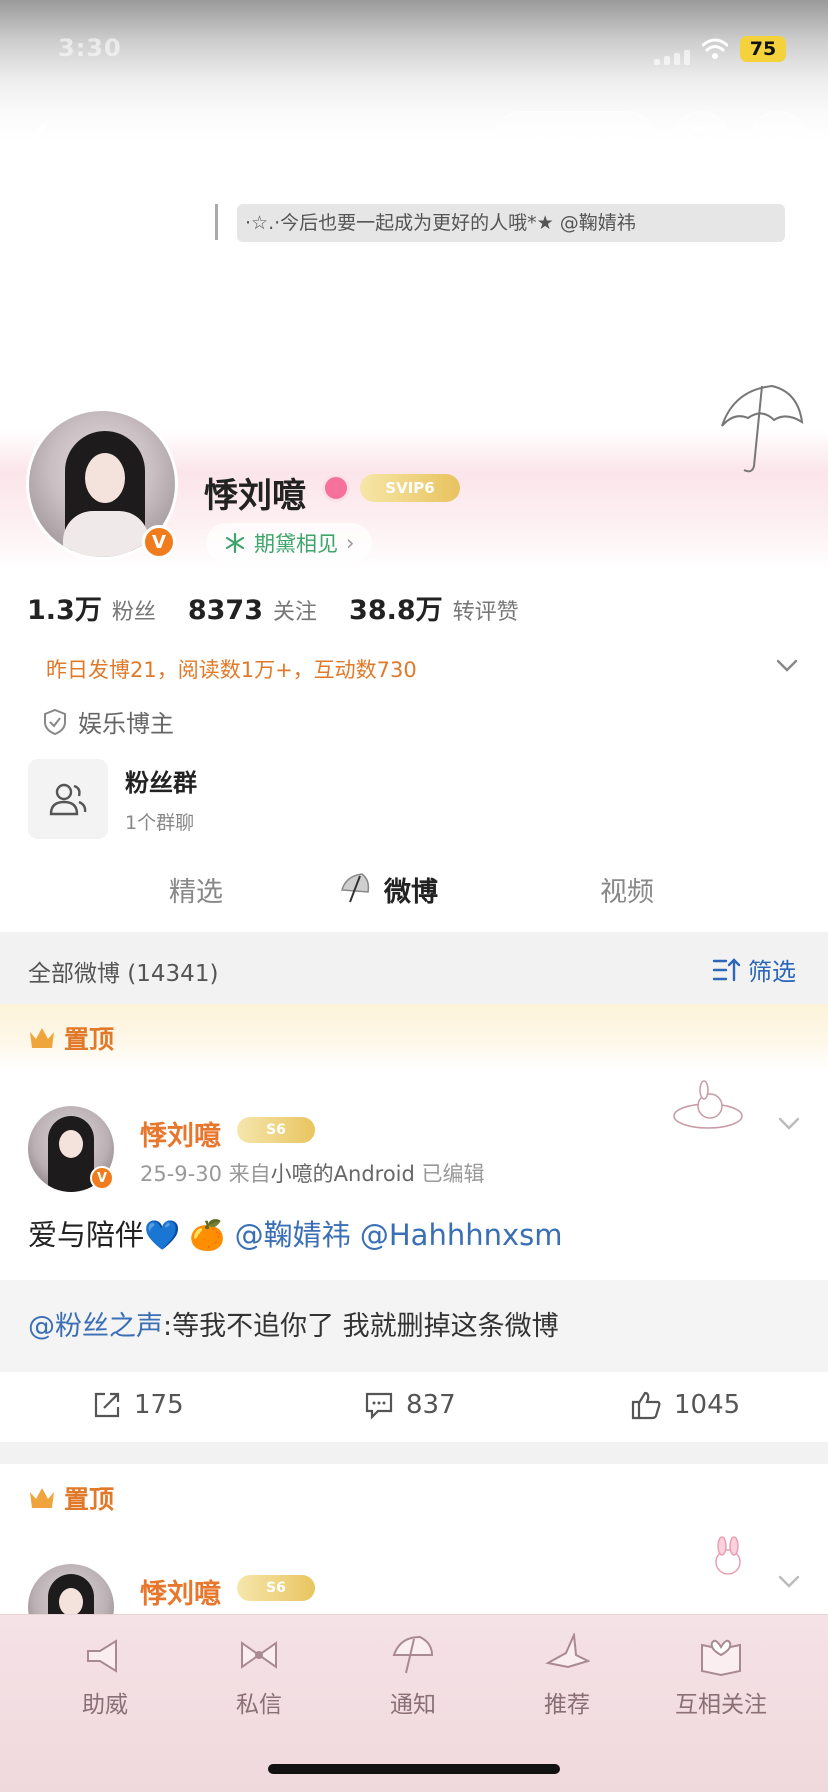 Image resolution: width=828 pixels, height=1792 pixels. I want to click on tab-weibo: 微博, so click(411, 889).